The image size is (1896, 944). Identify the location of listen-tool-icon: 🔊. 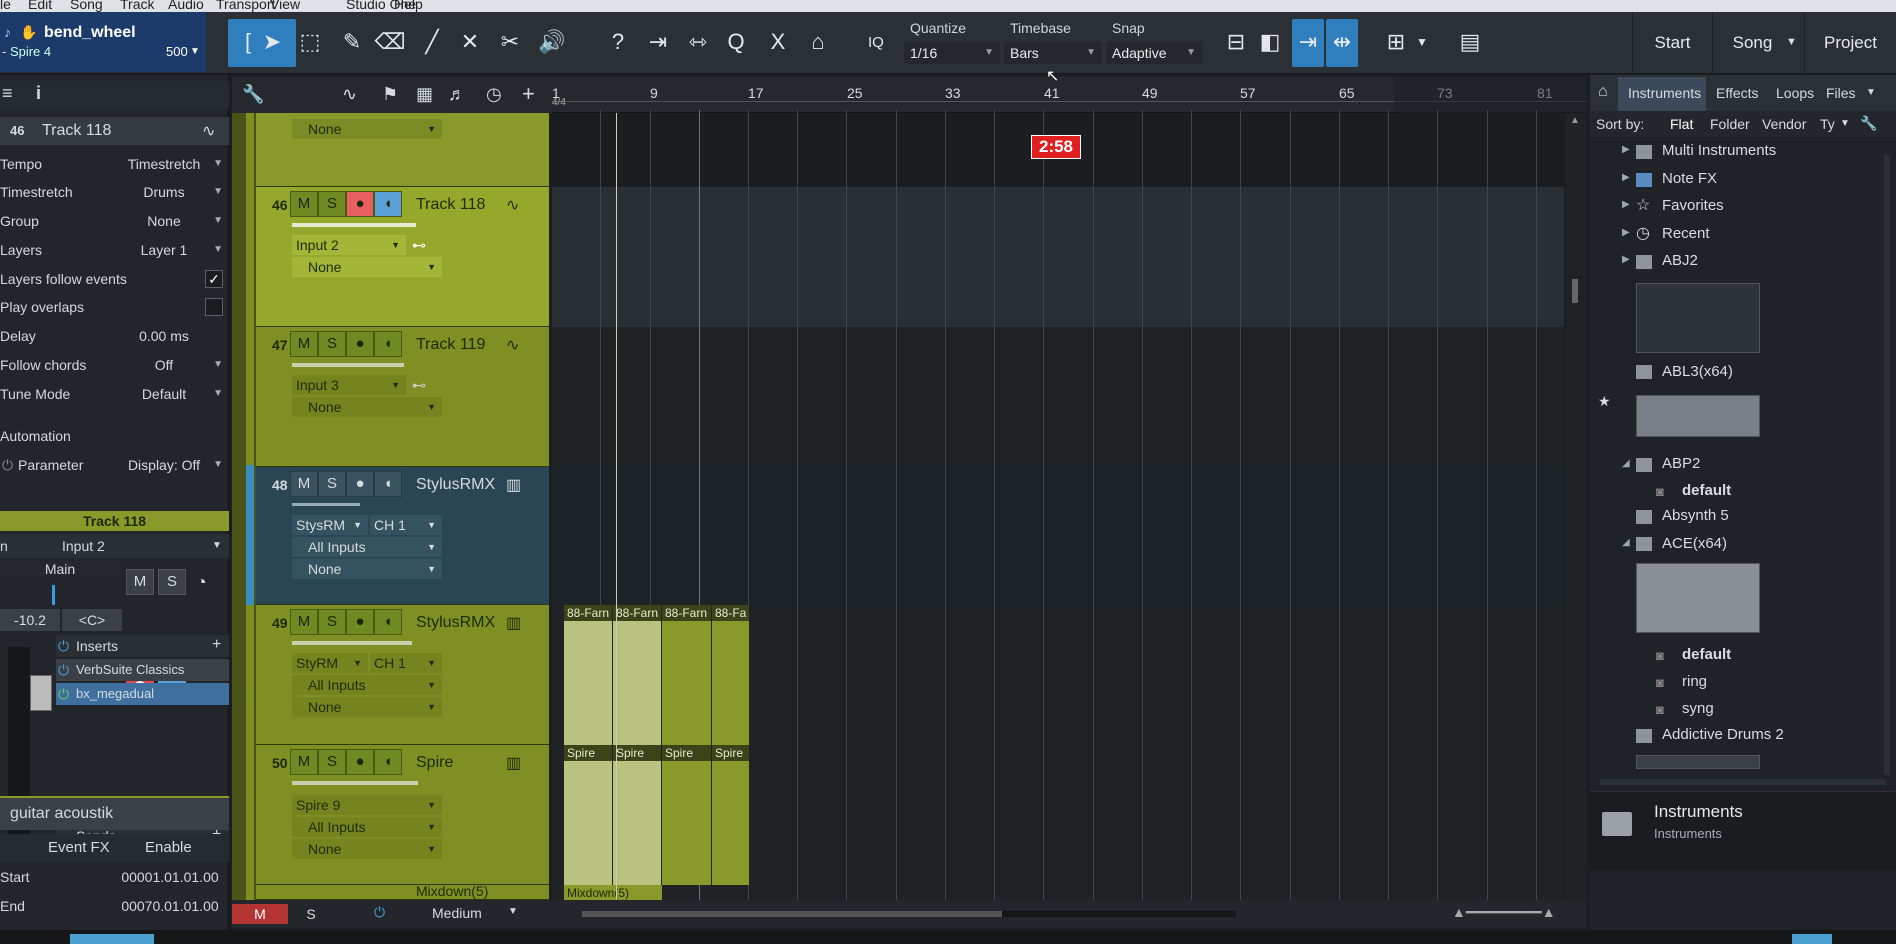
(552, 42).